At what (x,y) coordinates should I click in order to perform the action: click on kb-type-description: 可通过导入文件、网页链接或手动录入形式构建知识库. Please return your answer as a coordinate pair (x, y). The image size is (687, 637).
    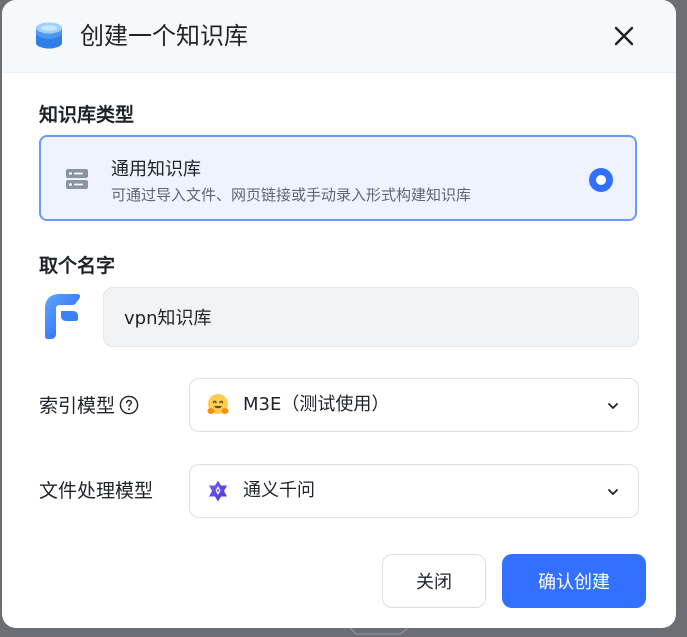
    Looking at the image, I should click on (291, 195).